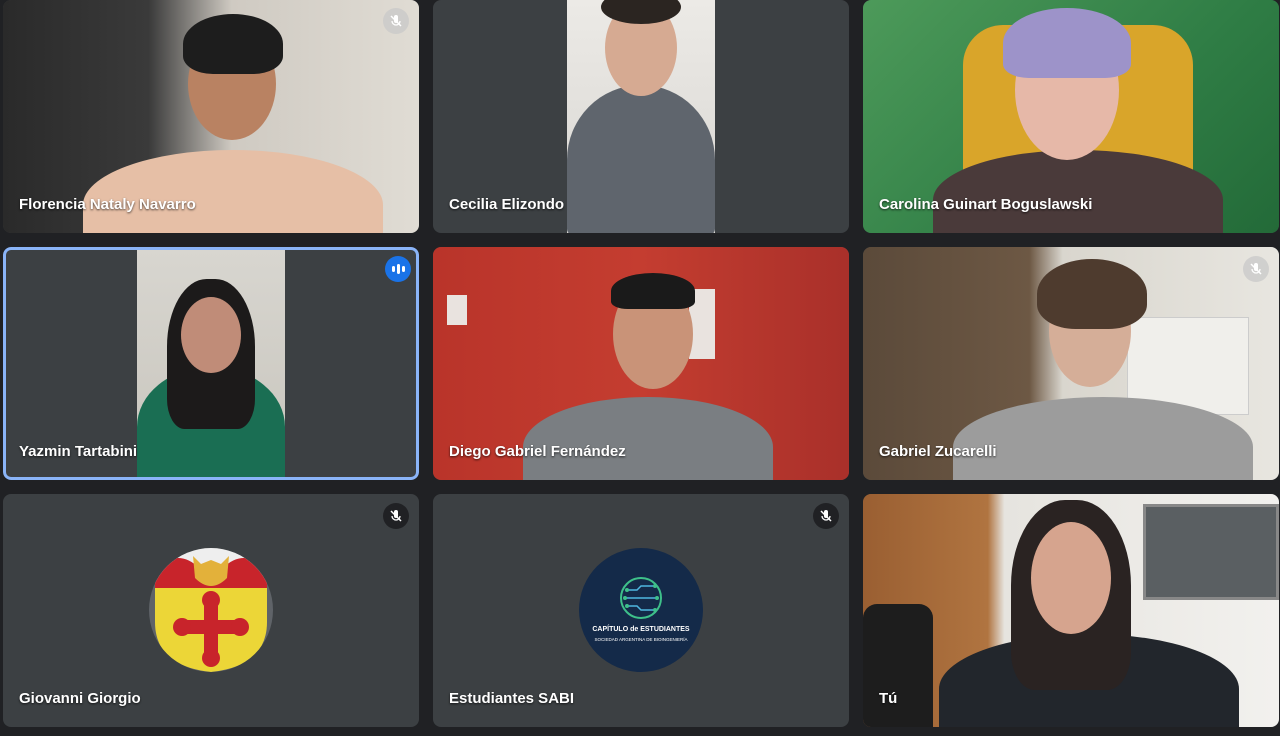 The height and width of the screenshot is (736, 1280). I want to click on participant-tile: Giovanni Giorgio, so click(211, 610).